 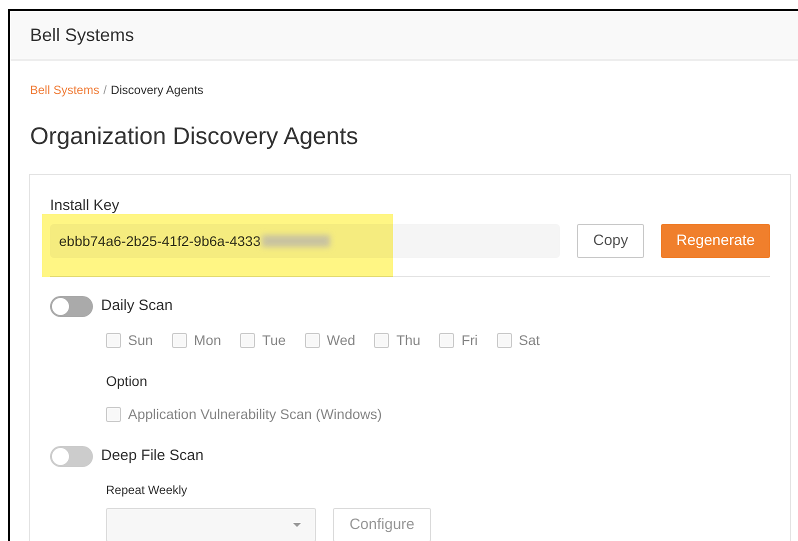 I want to click on caret-icon, so click(x=297, y=525).